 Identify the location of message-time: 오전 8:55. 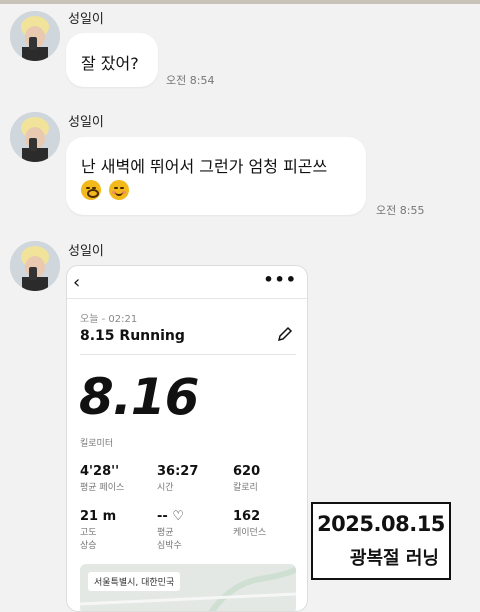
(400, 210).